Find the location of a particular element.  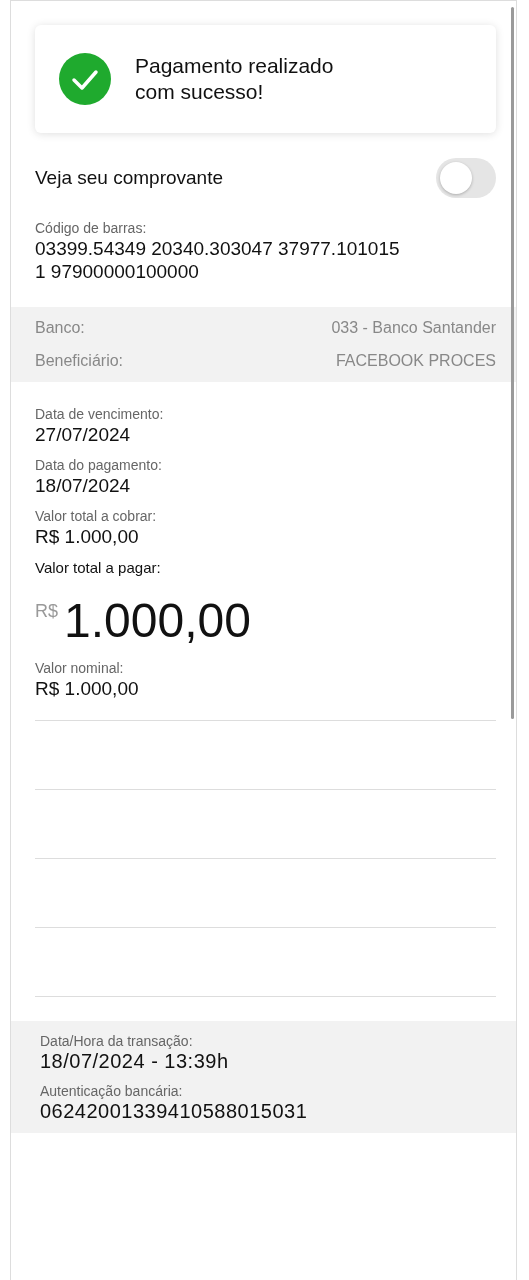

detail-label: Banco: is located at coordinates (60, 328).